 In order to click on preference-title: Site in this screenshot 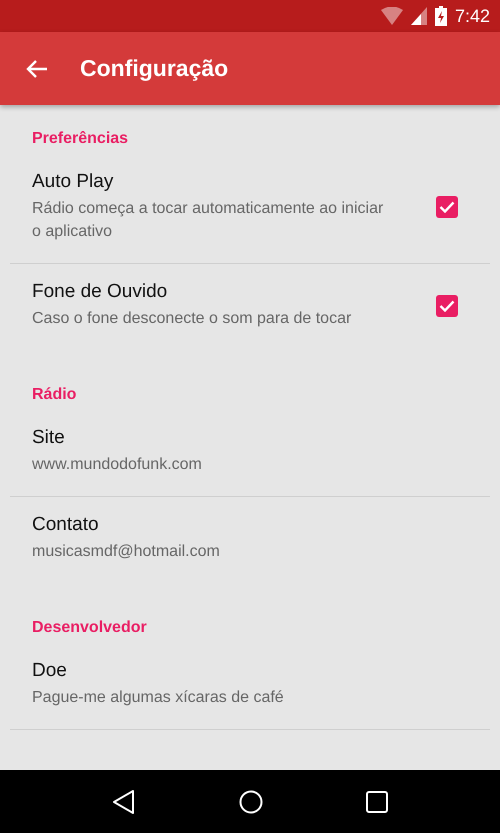, I will do `click(49, 438)`.